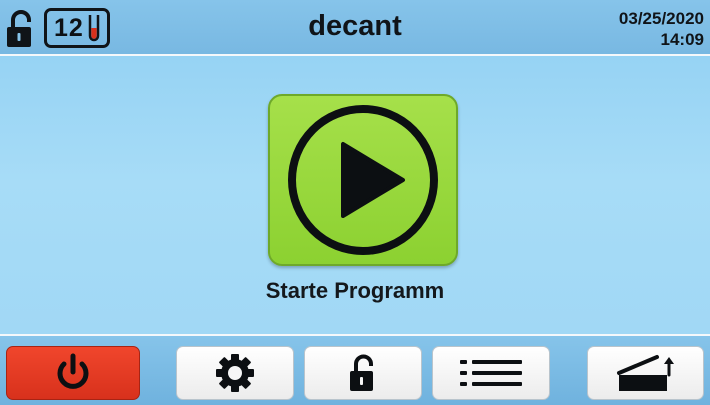  I want to click on header-bar: 12 decant 03/25/2020 14:09, so click(355, 28).